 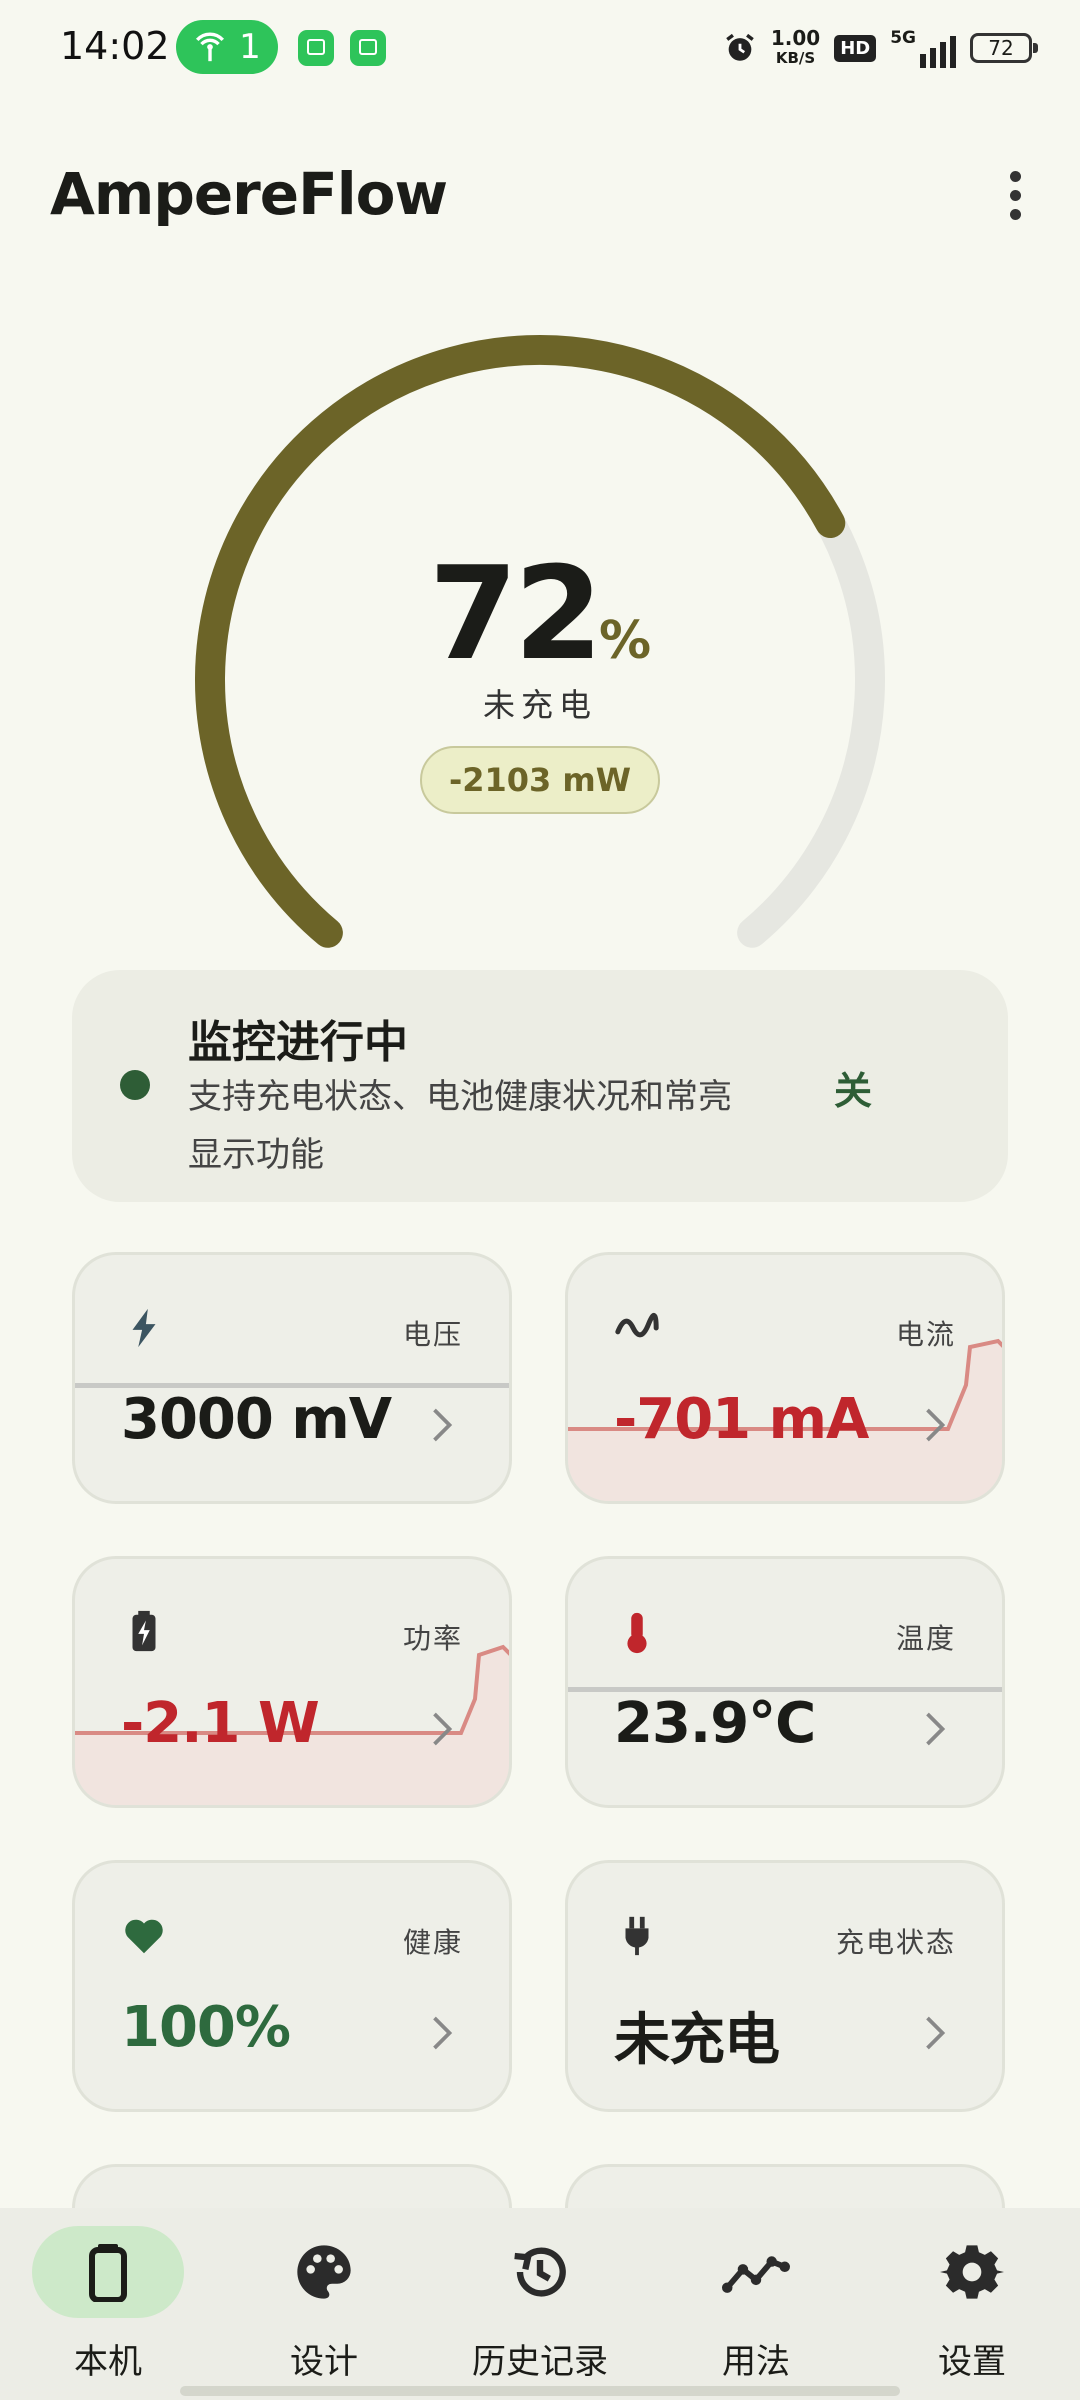 What do you see at coordinates (432, 1334) in the screenshot?
I see `voltage-label: 电压` at bounding box center [432, 1334].